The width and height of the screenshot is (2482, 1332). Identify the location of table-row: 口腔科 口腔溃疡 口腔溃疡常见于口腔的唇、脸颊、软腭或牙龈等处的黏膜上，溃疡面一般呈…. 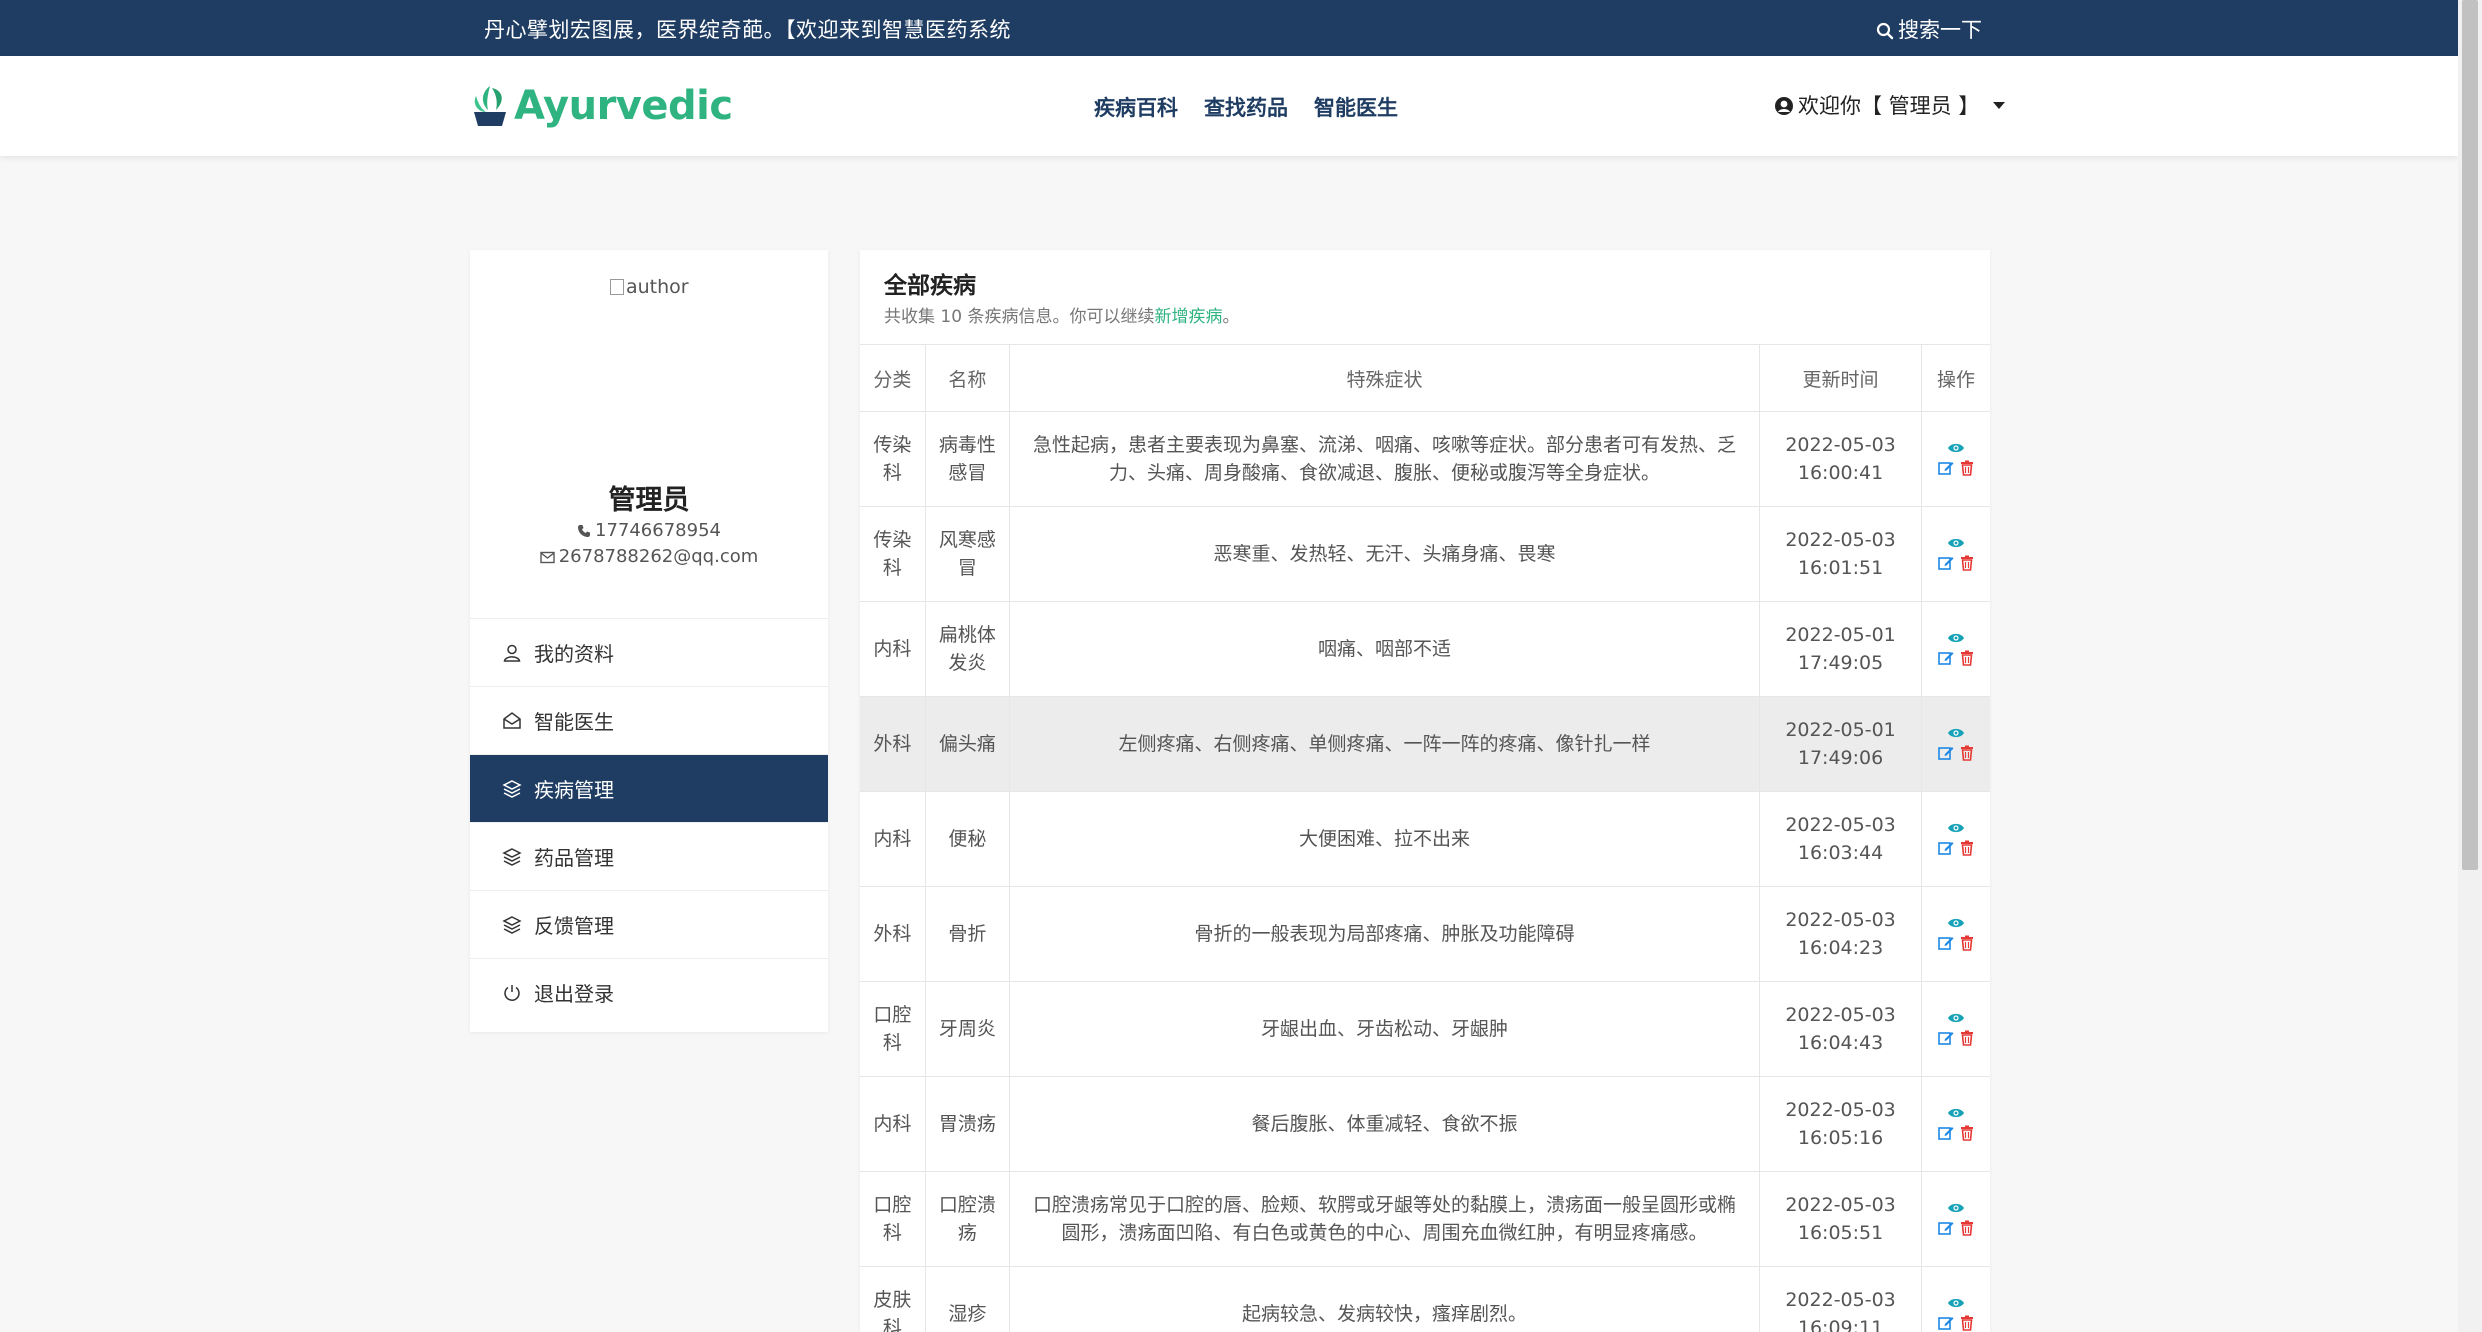
(1425, 1219).